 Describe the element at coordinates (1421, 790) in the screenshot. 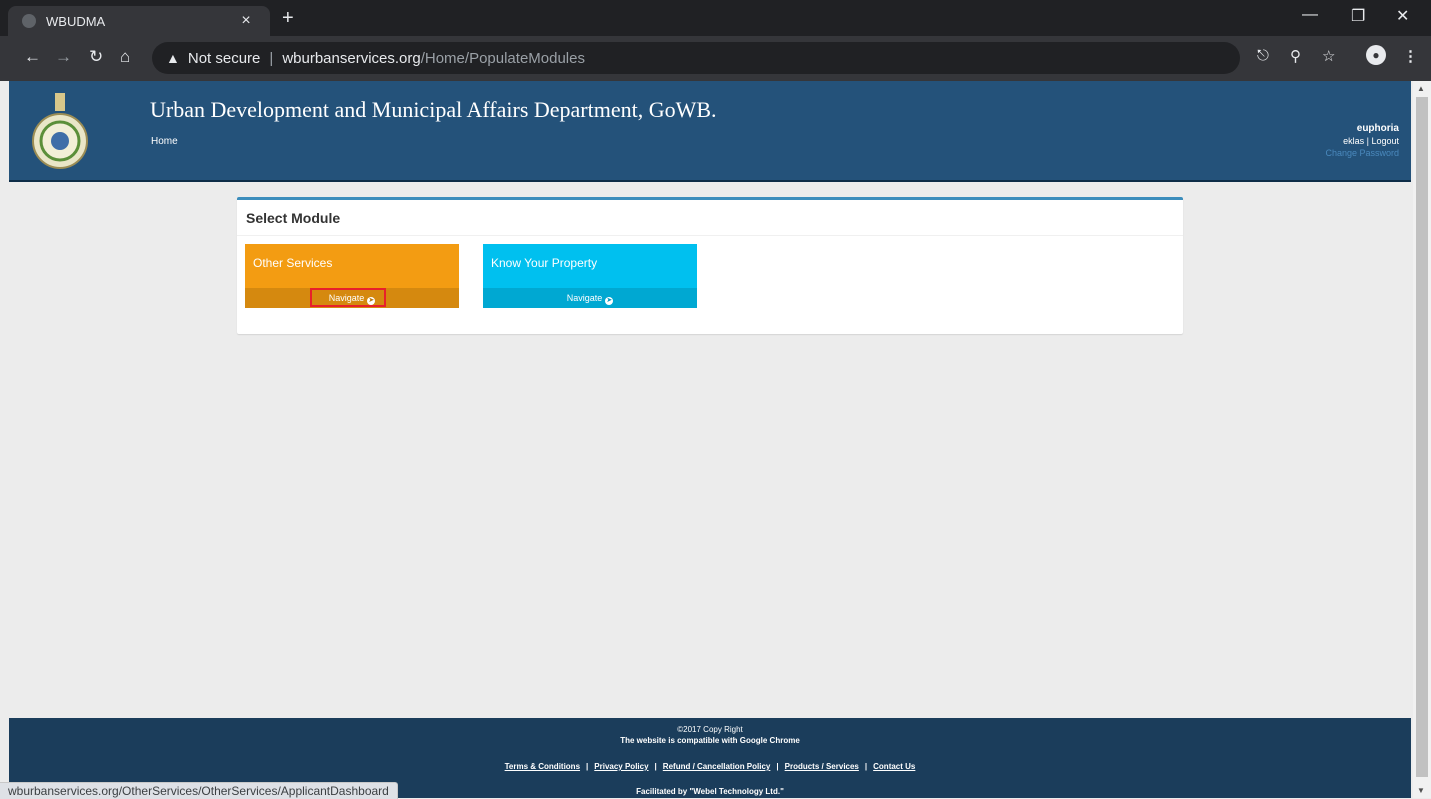

I see `scroll-down-icon: ▼` at that location.